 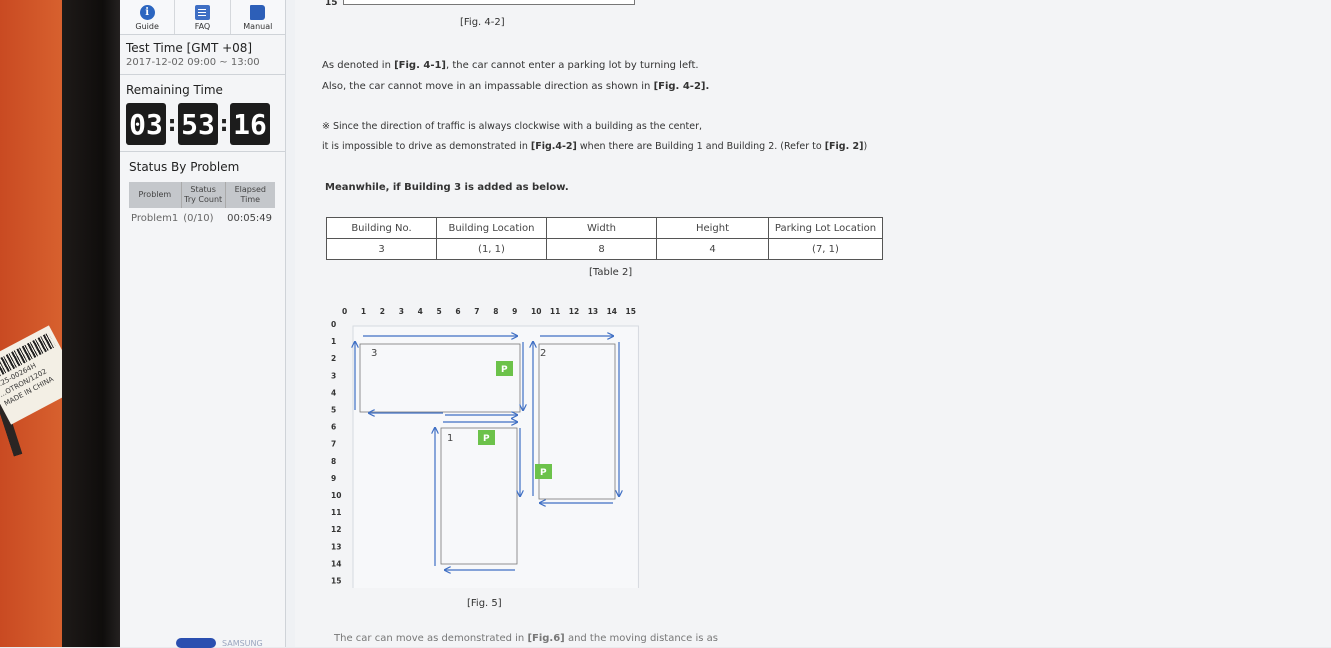 What do you see at coordinates (457, 311) in the screenshot?
I see `x-tick-label: 6` at bounding box center [457, 311].